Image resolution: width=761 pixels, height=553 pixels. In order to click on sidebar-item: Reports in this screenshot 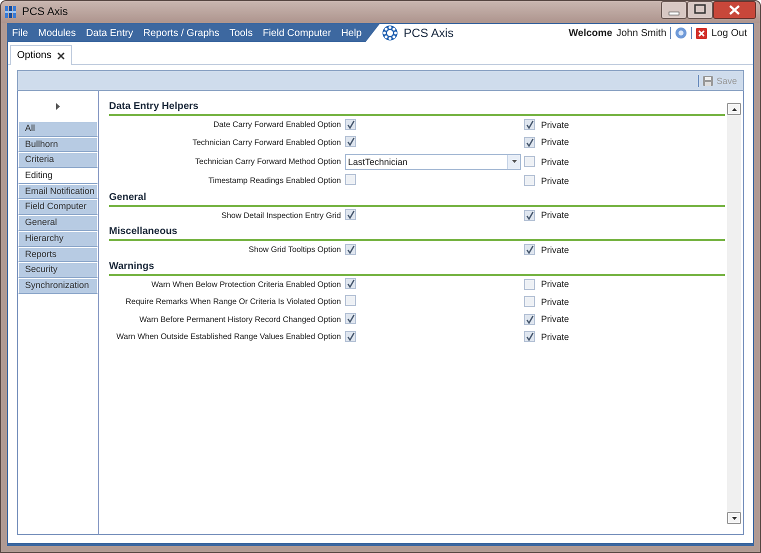, I will do `click(58, 254)`.